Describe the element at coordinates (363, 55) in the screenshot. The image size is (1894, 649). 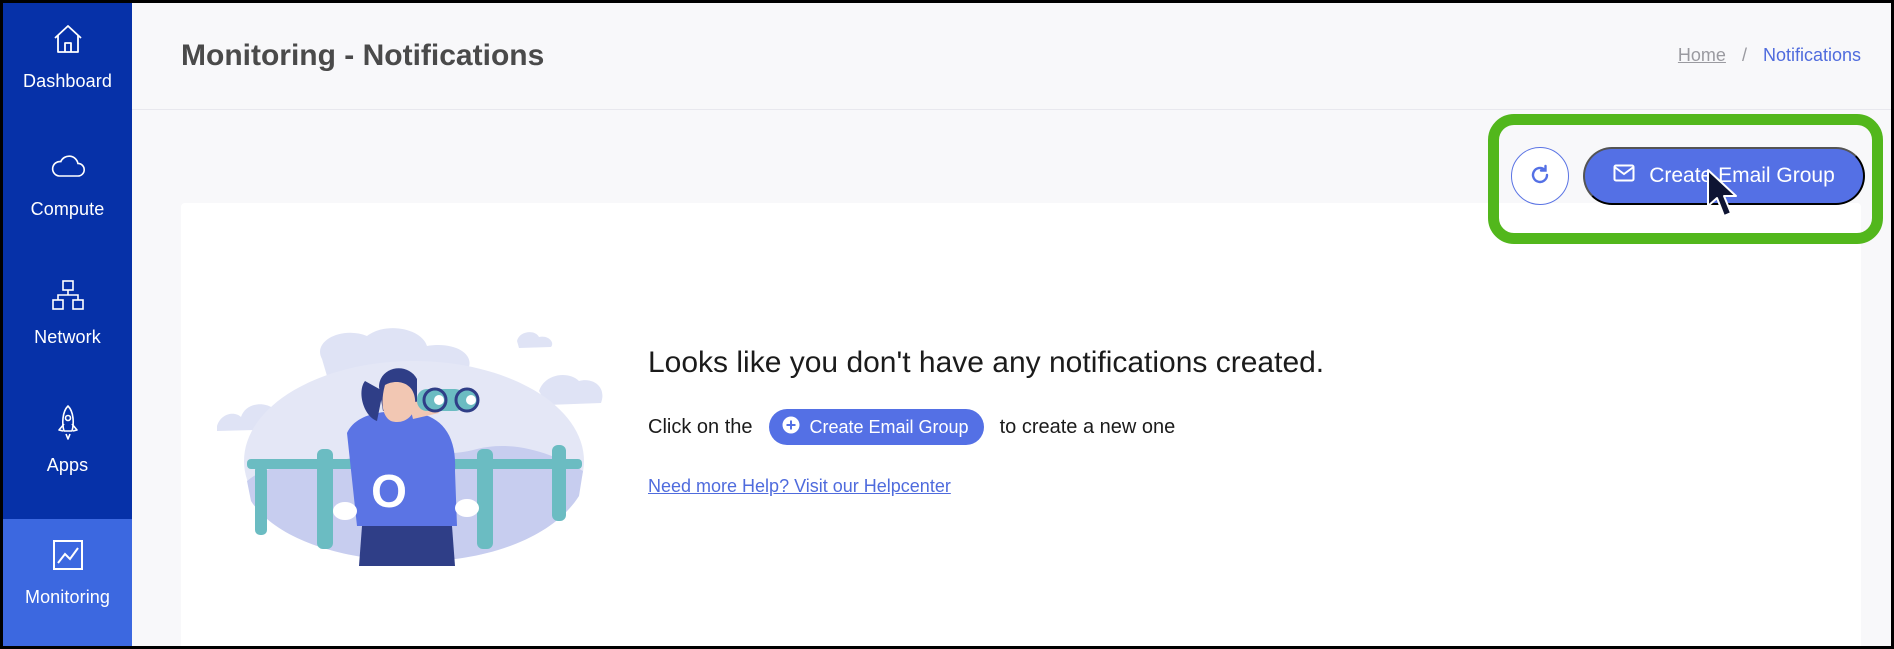
I see `page-title: Monitoring - Notifications` at that location.